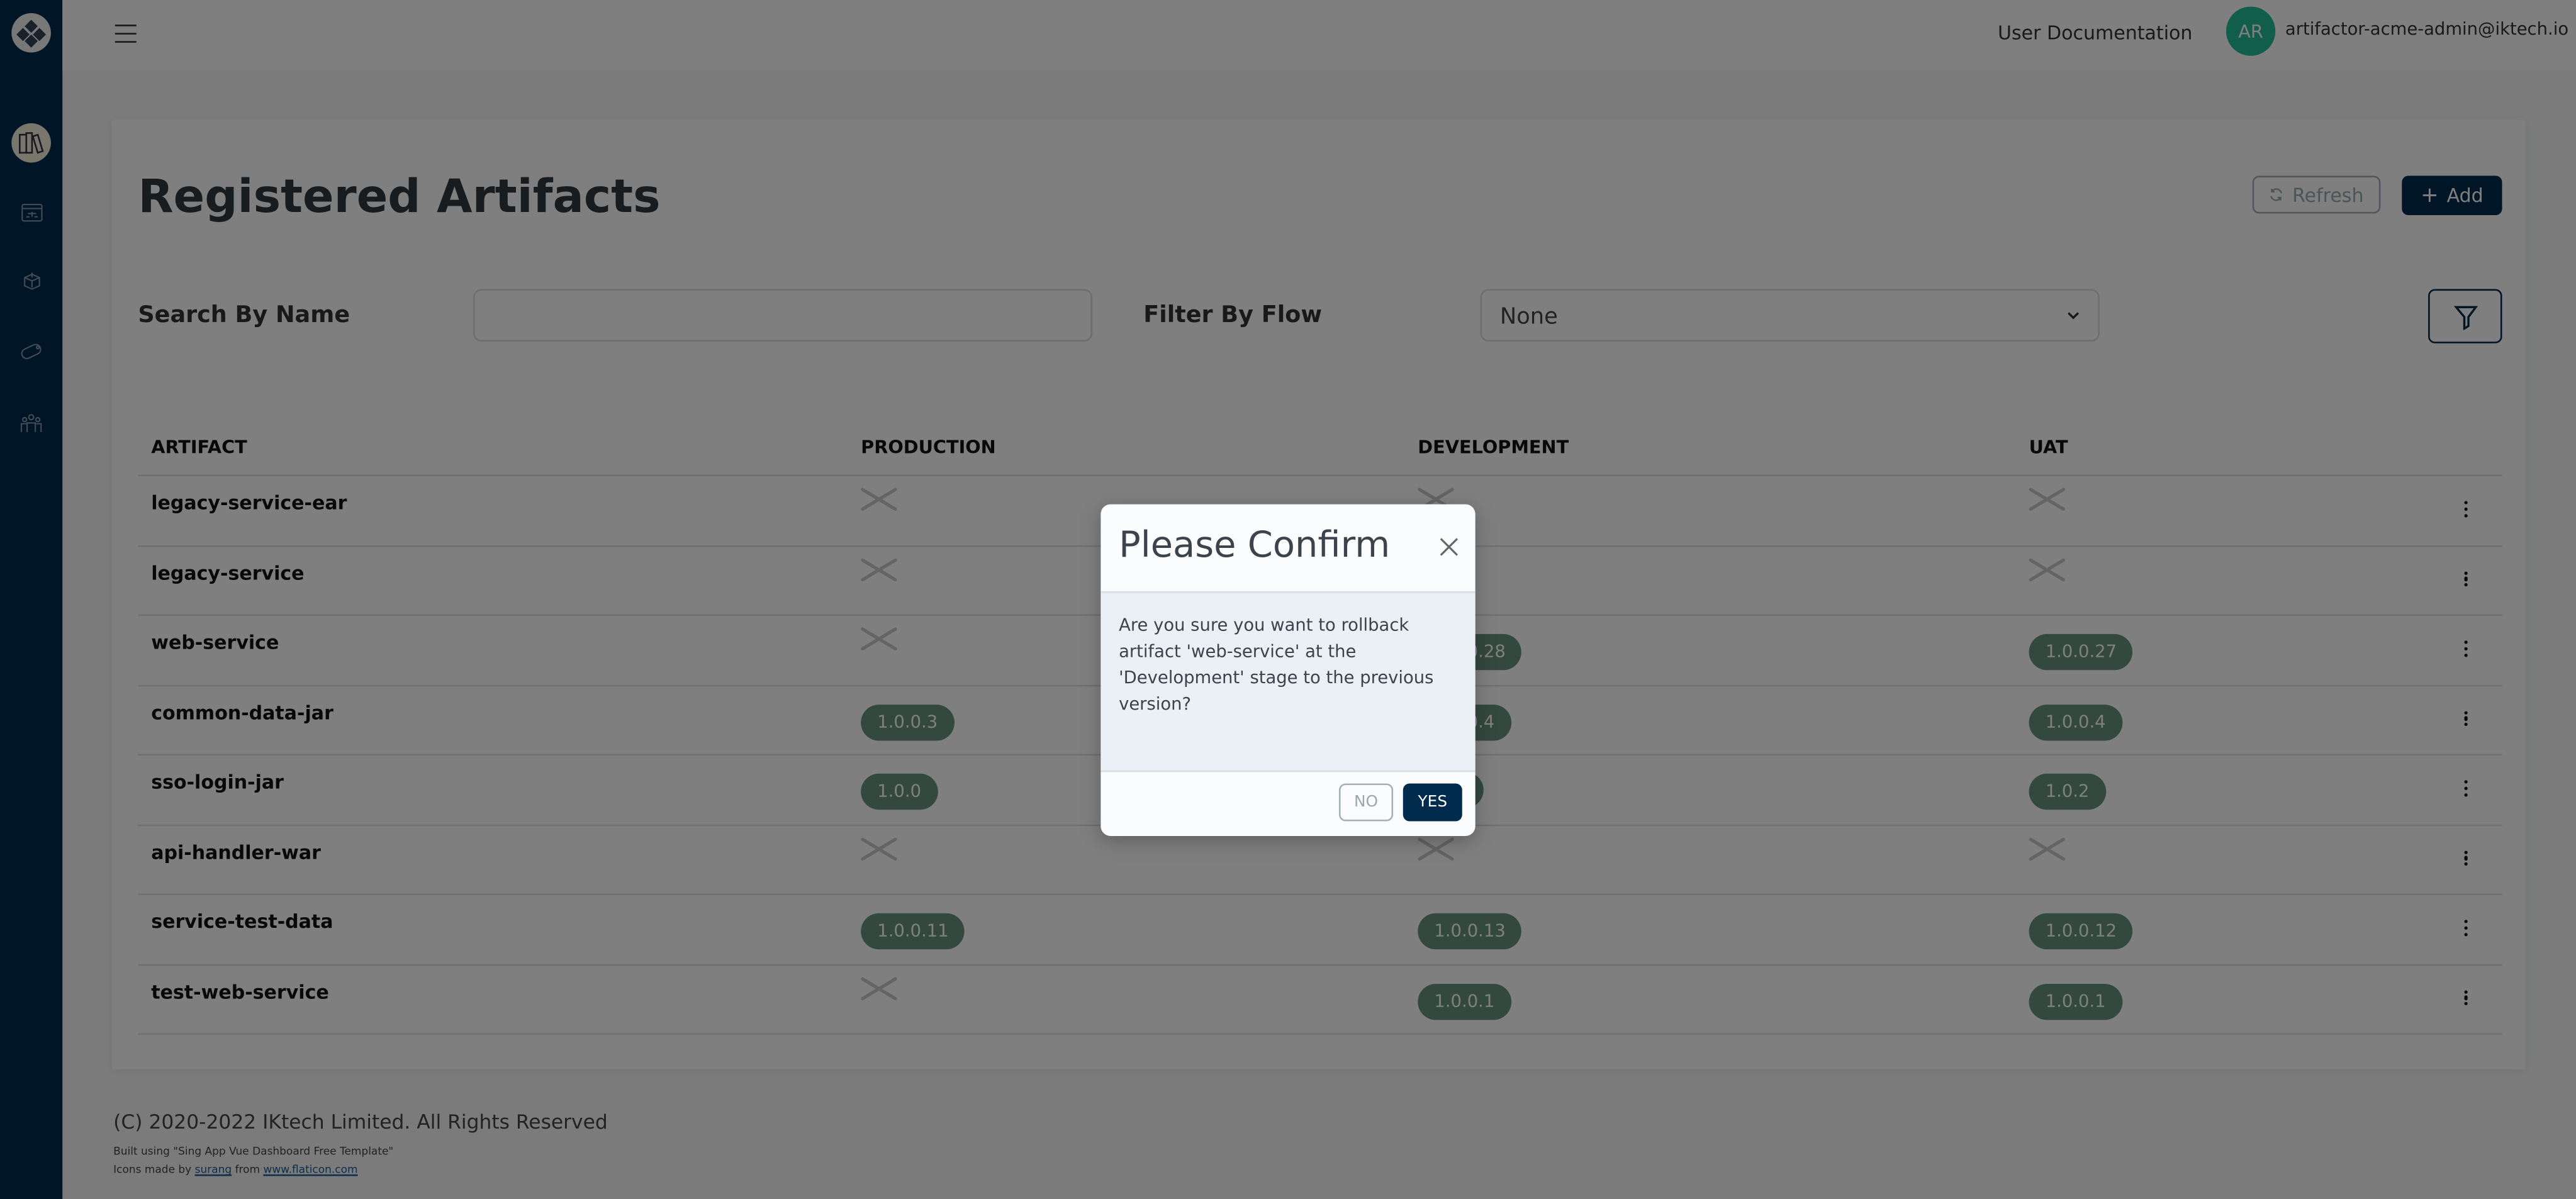  I want to click on dialog-title: Please Confirm, so click(1255, 546).